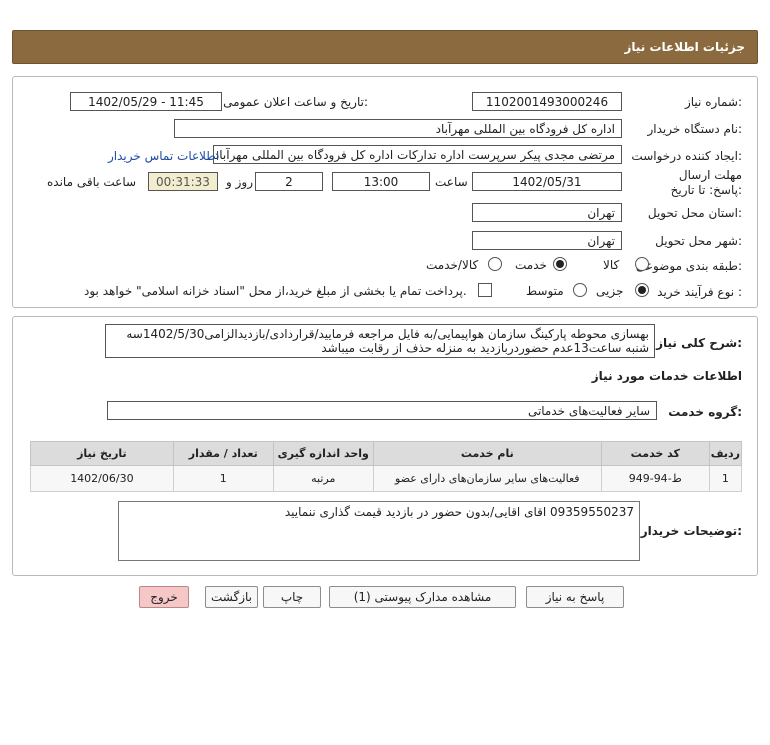 This screenshot has width=770, height=745. Describe the element at coordinates (698, 241) in the screenshot. I see `city-label: شهر محل تحویل:` at that location.